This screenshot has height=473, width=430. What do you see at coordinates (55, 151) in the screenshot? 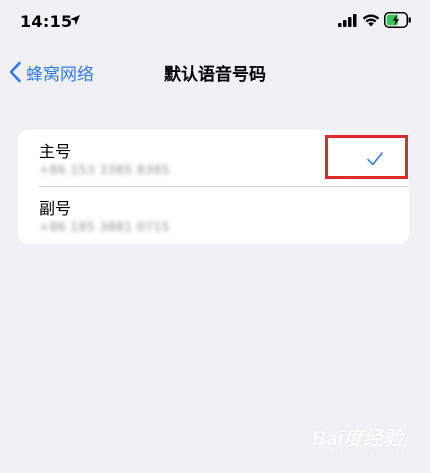
I see `row-title: 主号` at bounding box center [55, 151].